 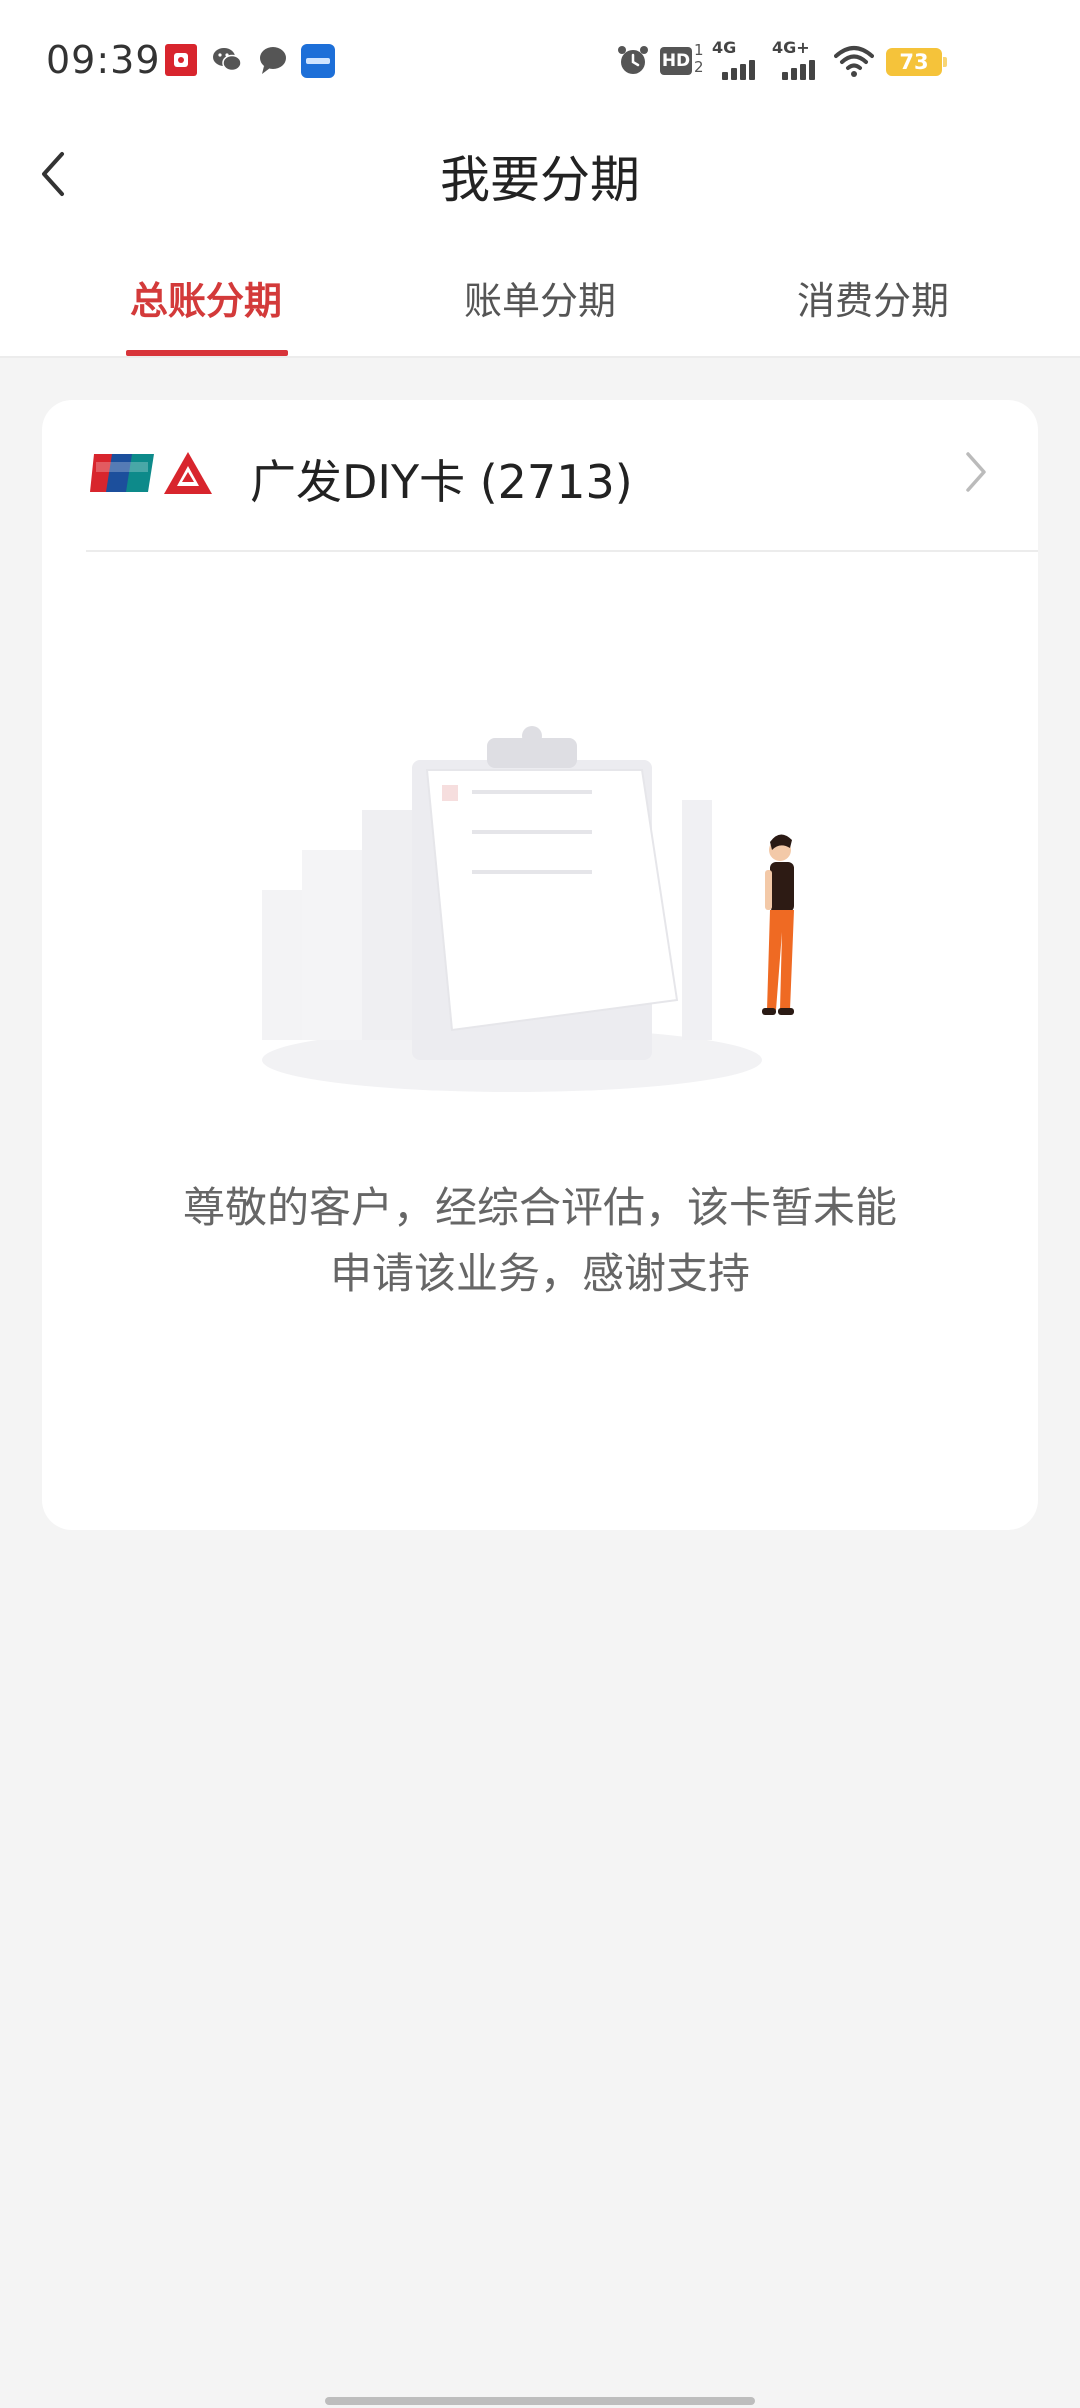 What do you see at coordinates (916, 62) in the screenshot?
I see `battery-indicator: 73` at bounding box center [916, 62].